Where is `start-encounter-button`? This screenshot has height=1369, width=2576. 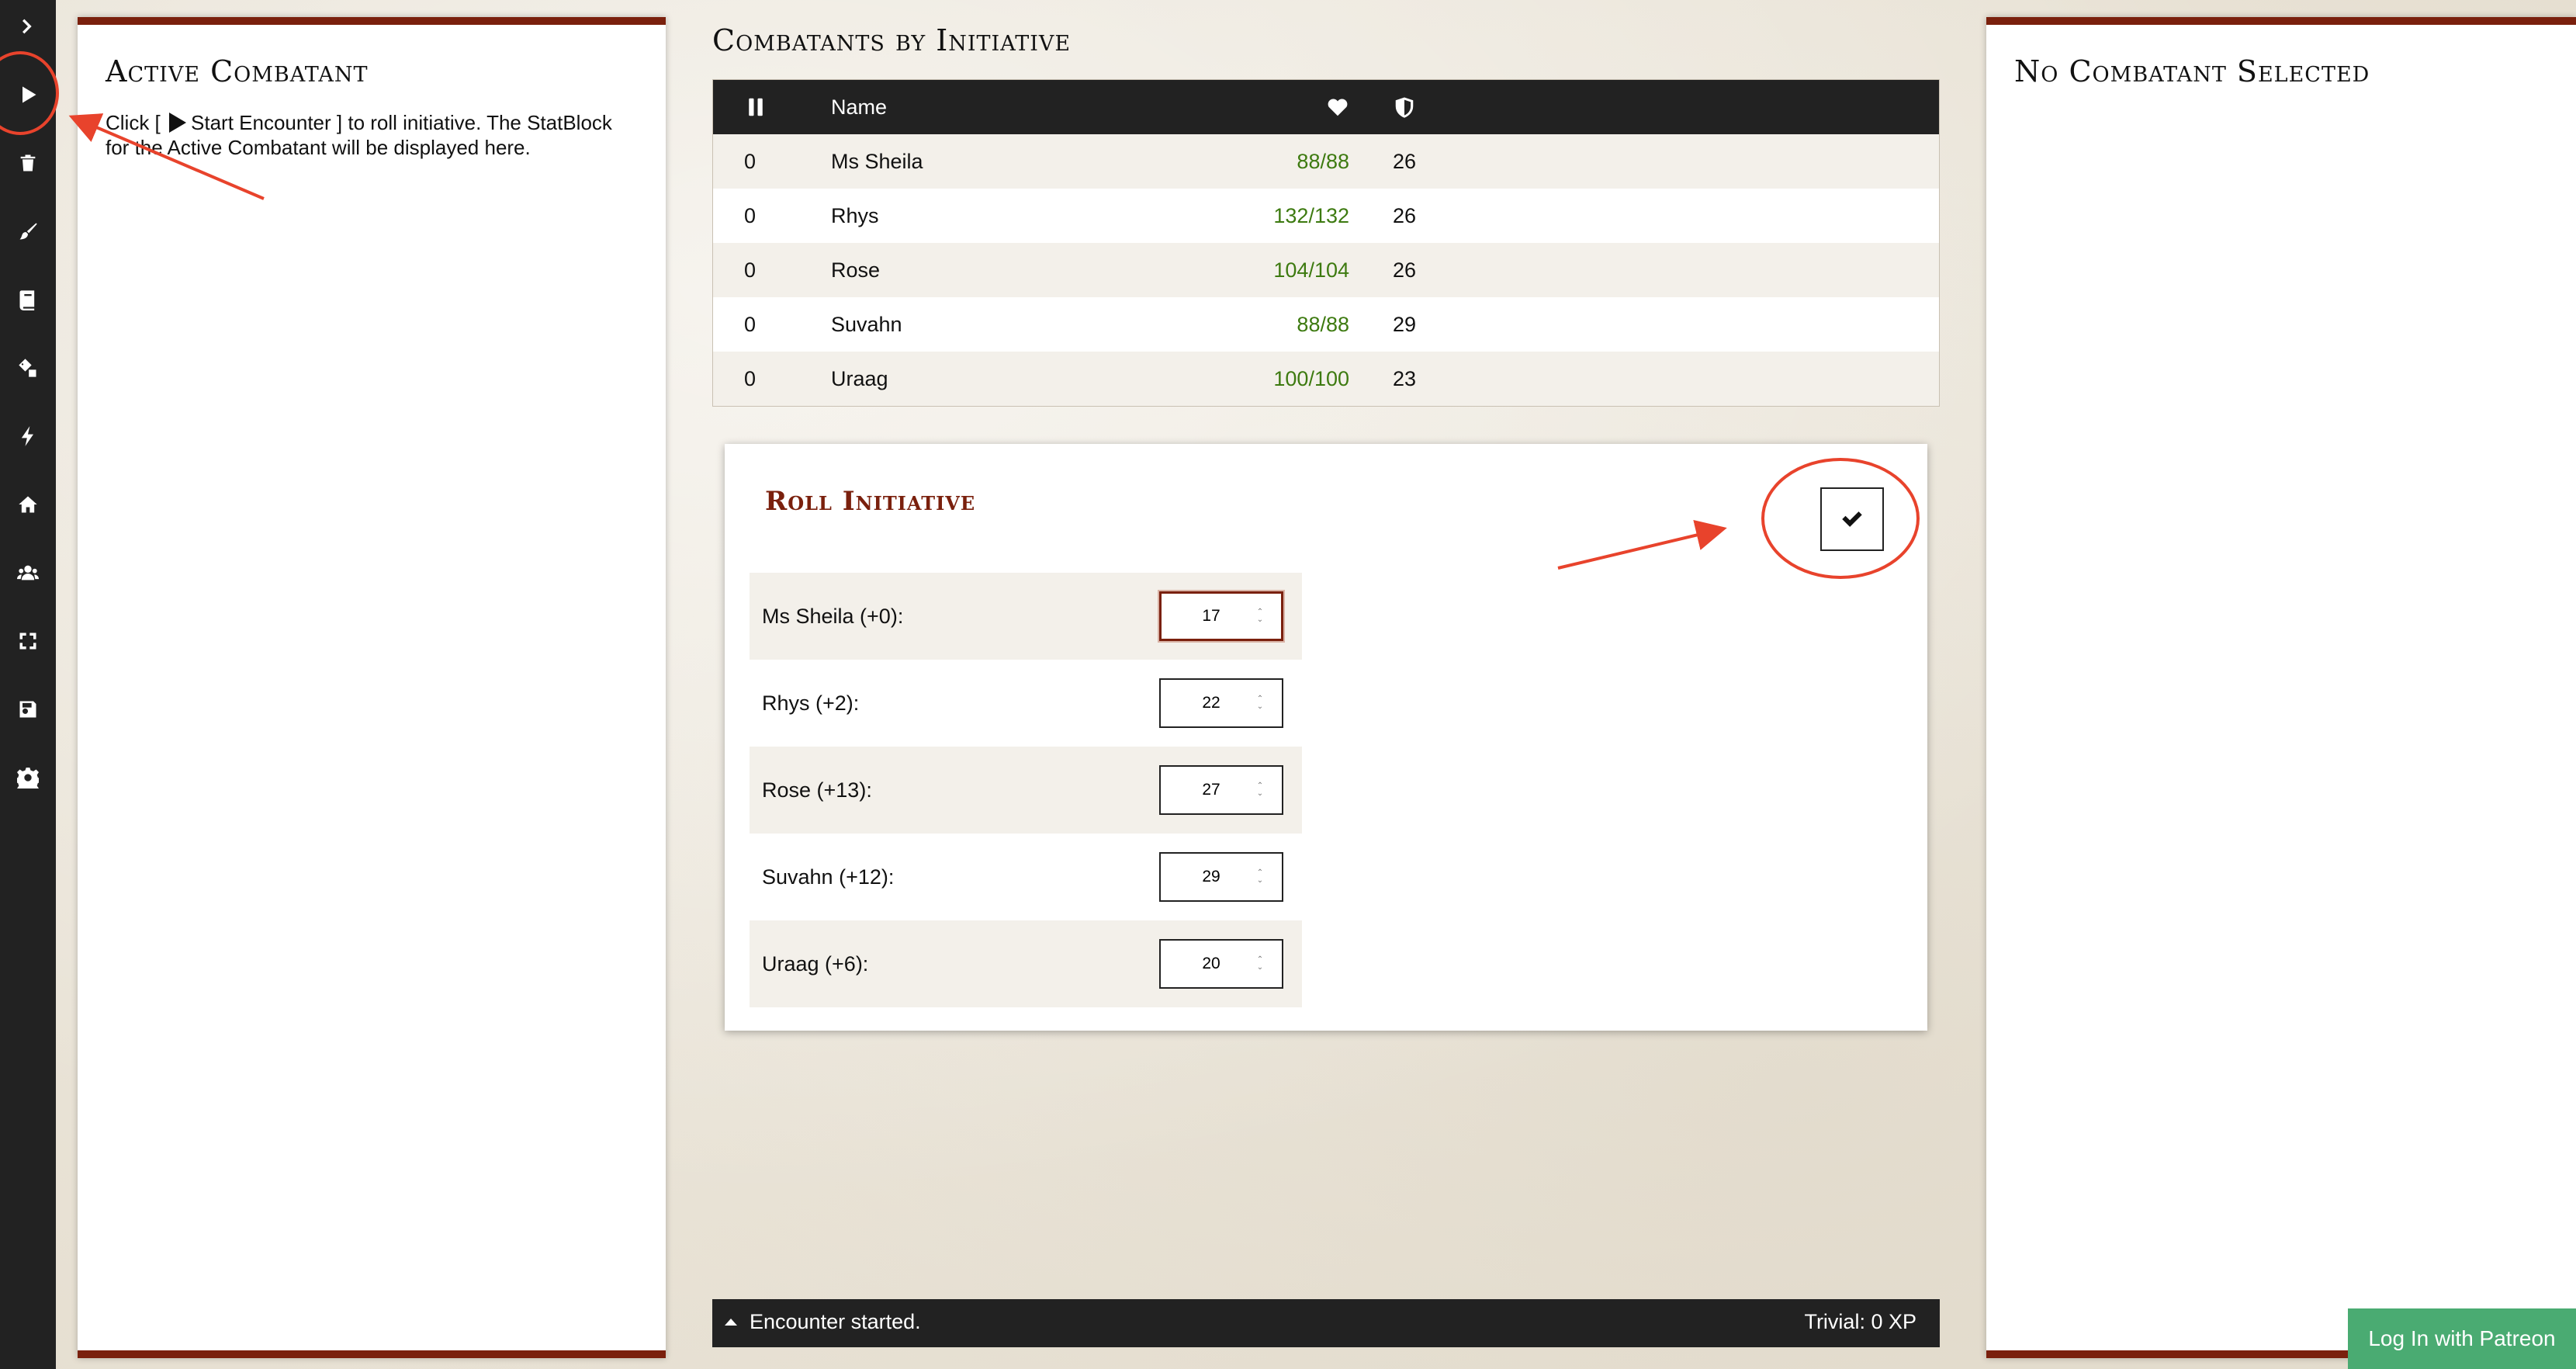
start-encounter-button is located at coordinates (28, 94).